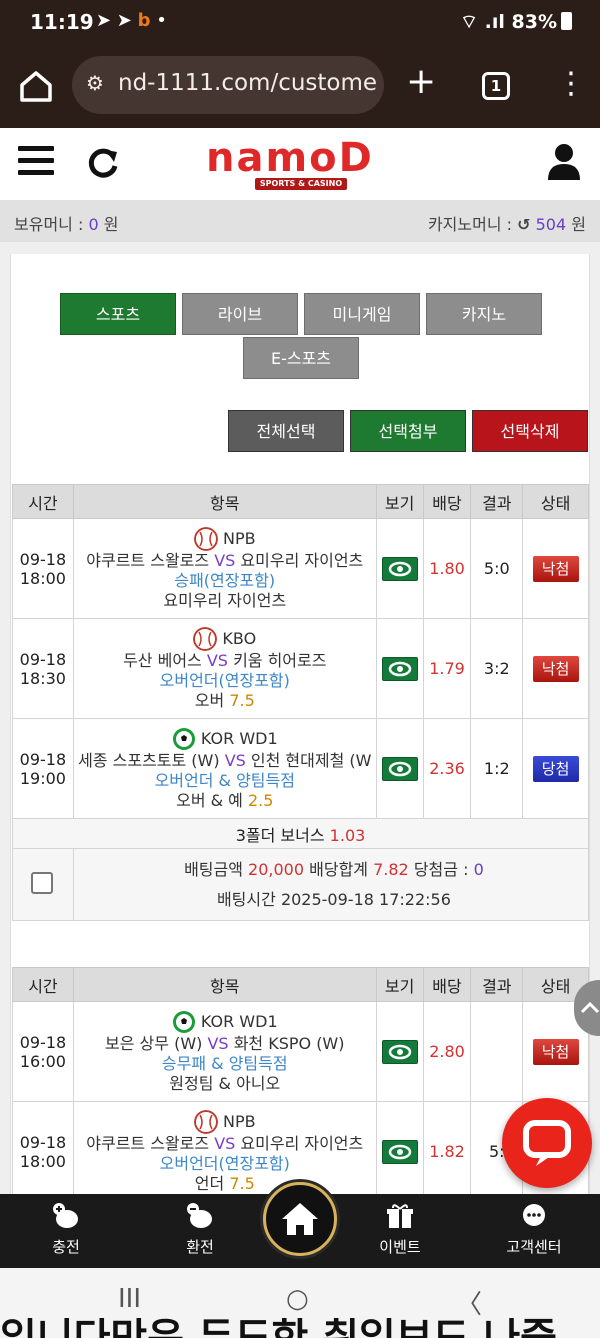 The image size is (600, 1338). What do you see at coordinates (280, 660) in the screenshot?
I see `away-team: 키움 히어로즈` at bounding box center [280, 660].